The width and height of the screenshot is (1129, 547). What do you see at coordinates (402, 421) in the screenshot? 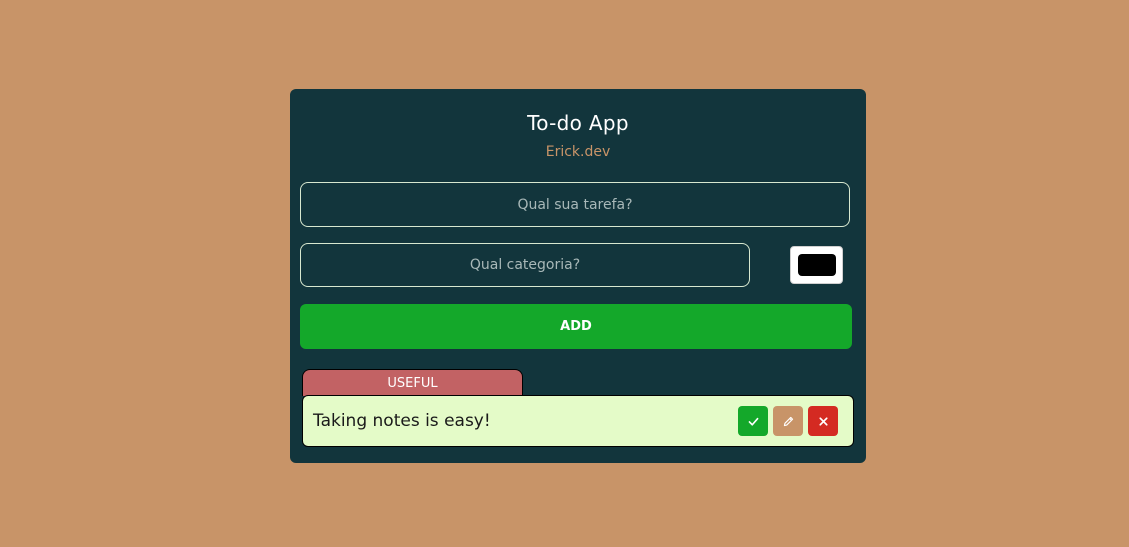
I see `task-text: Taking notes is easy!` at bounding box center [402, 421].